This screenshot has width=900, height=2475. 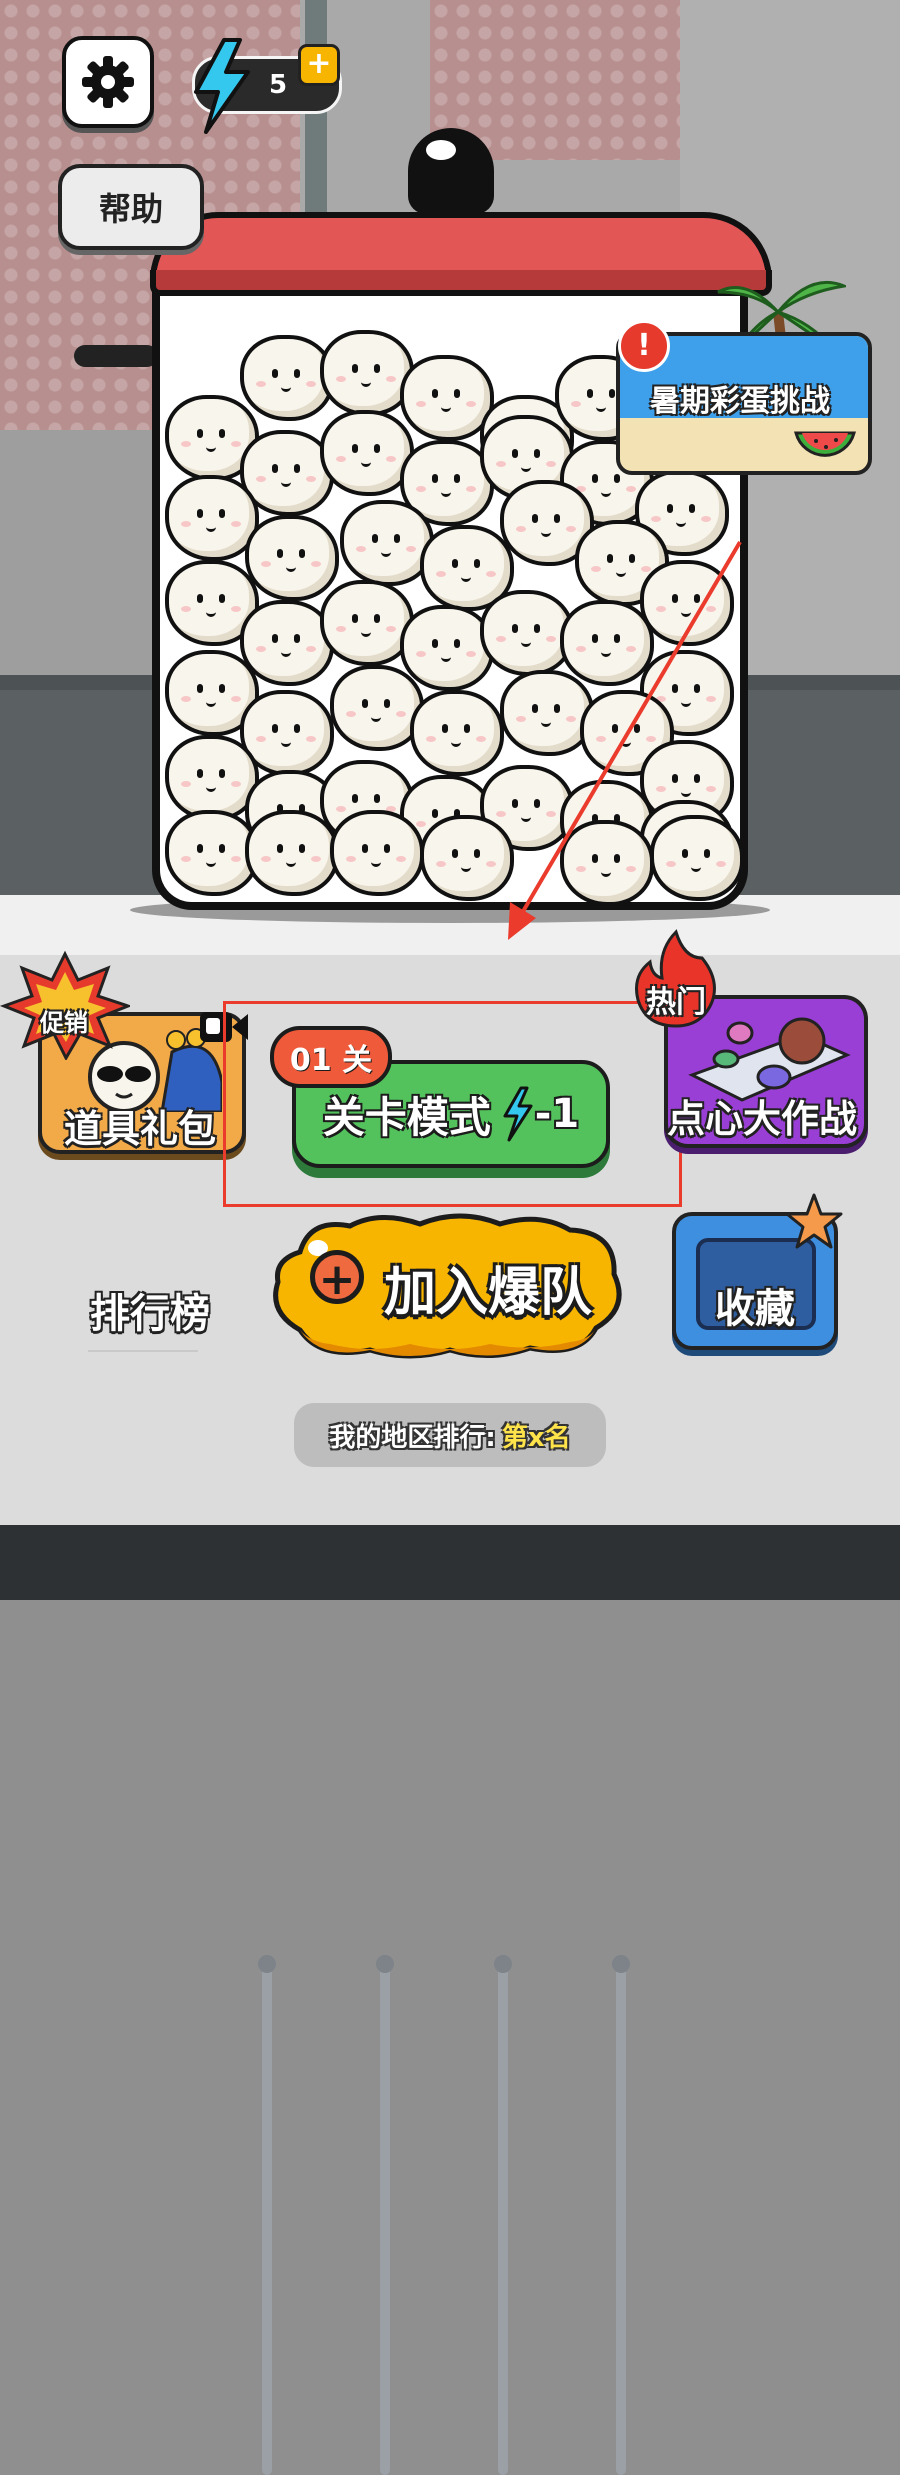 I want to click on settings-button, so click(x=108, y=82).